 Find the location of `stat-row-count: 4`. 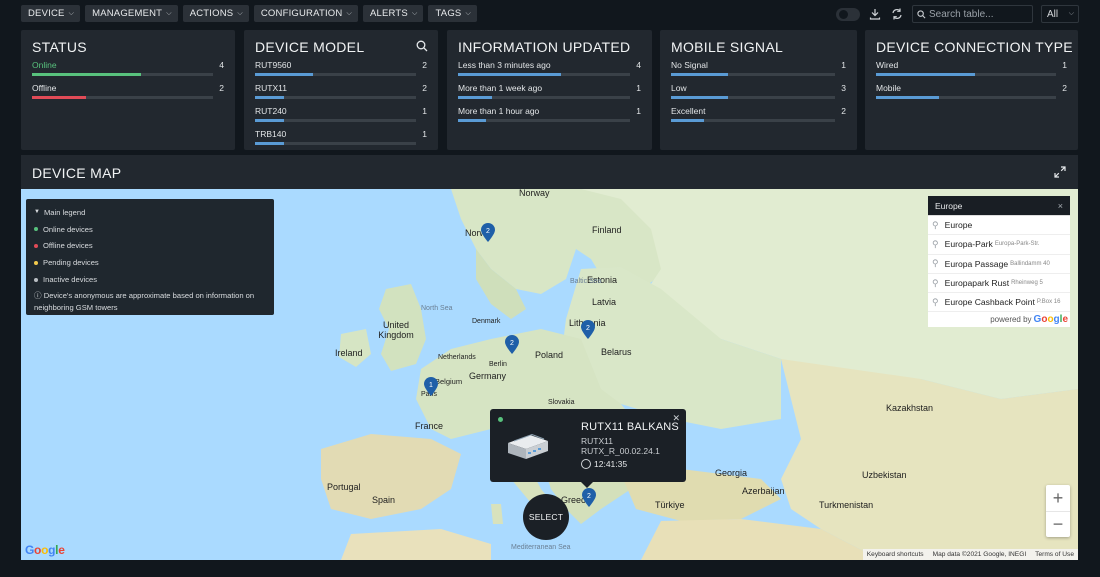

stat-row-count: 4 is located at coordinates (221, 65).